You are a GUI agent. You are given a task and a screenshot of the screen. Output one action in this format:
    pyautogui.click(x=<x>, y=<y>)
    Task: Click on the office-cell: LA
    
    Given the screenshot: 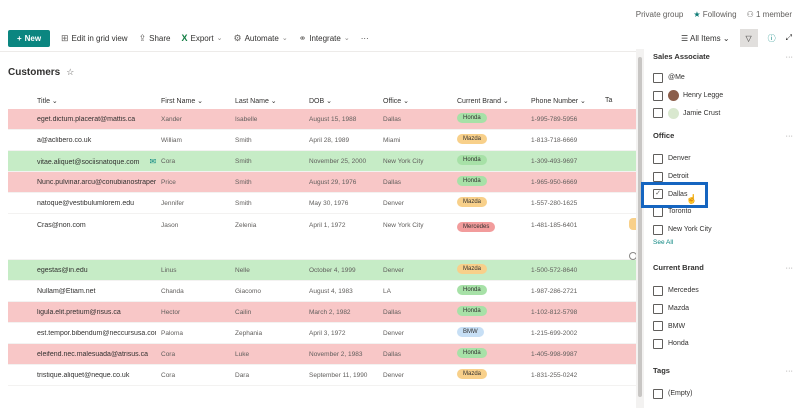 What is the action you would take?
    pyautogui.click(x=387, y=291)
    